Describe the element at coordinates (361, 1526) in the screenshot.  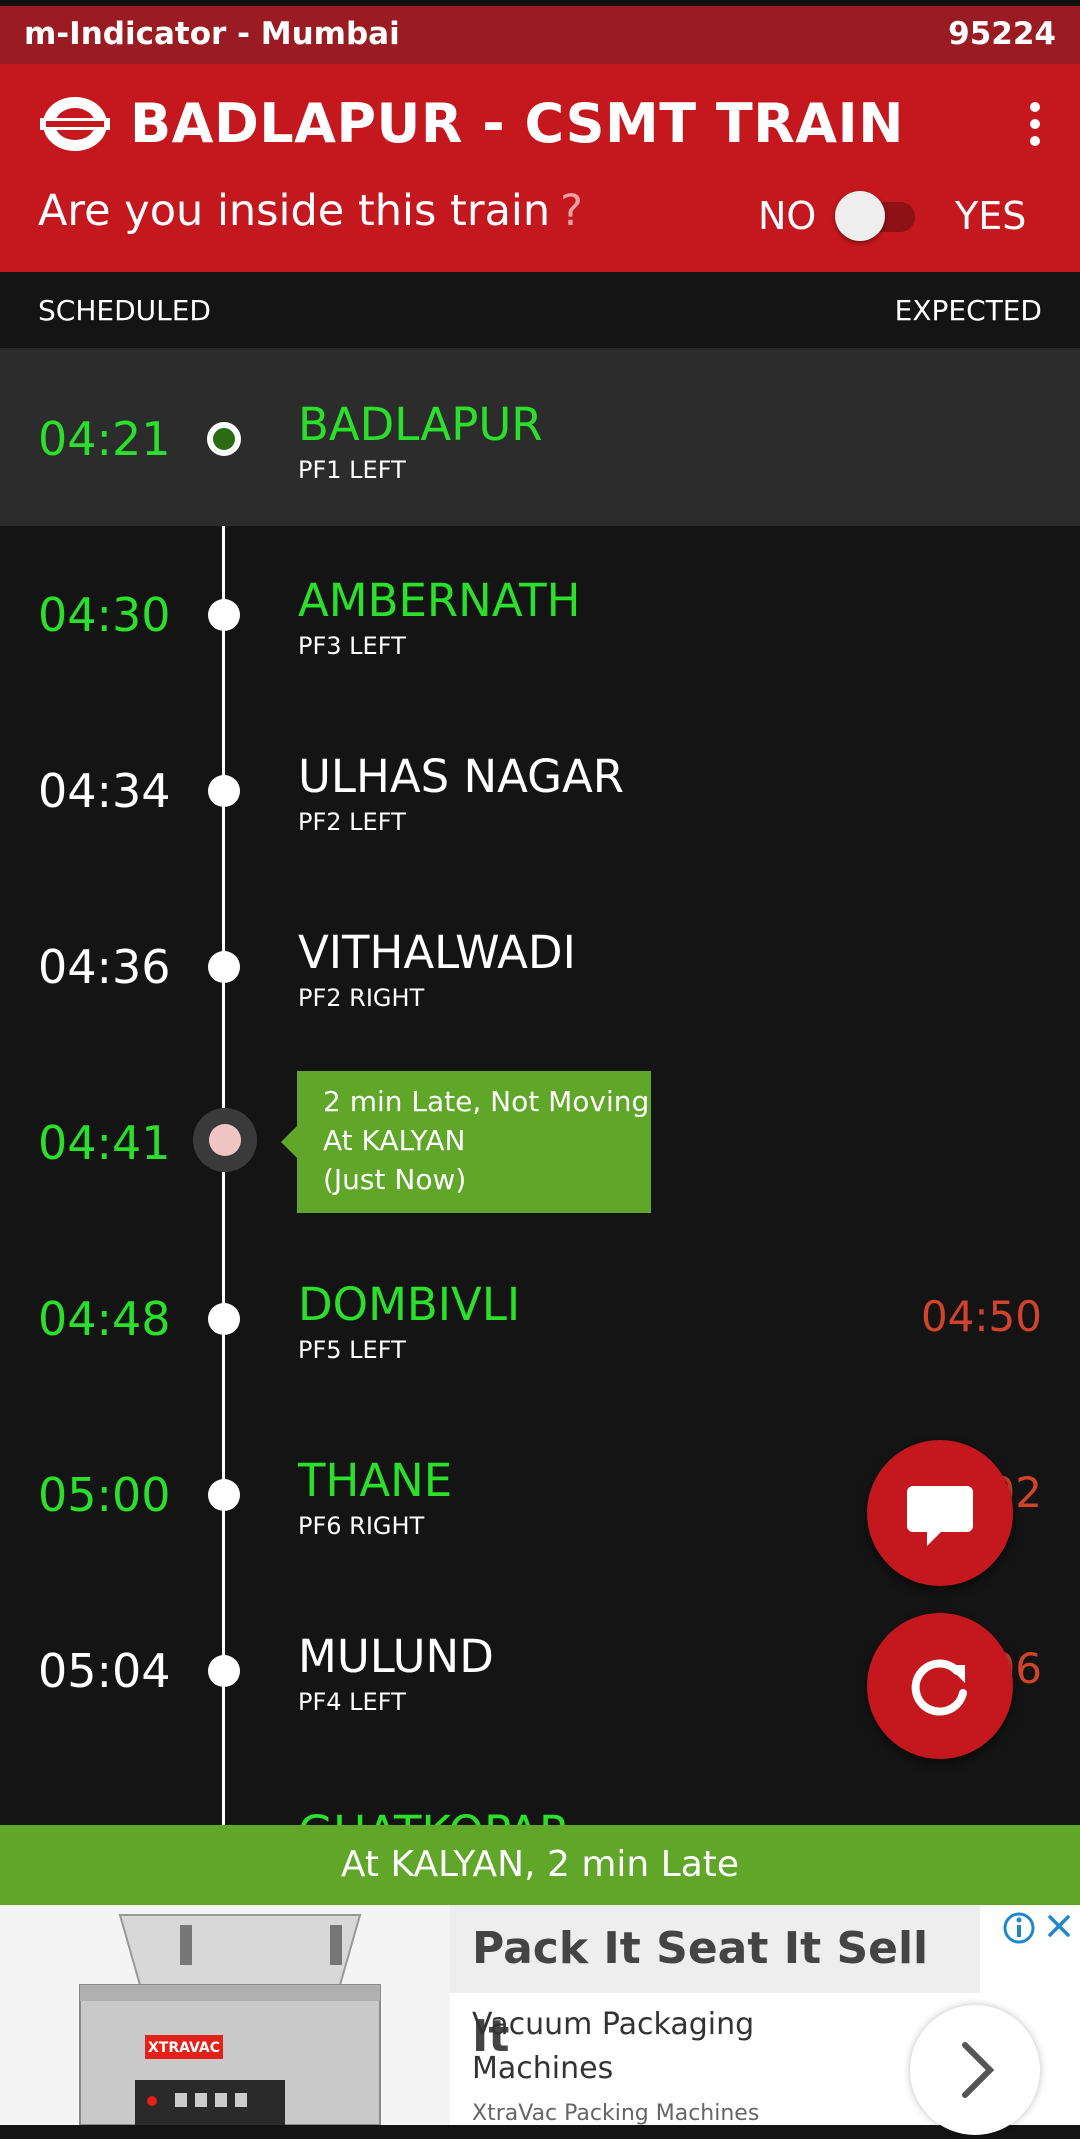
I see `platform-info: PF6 RIGHT` at that location.